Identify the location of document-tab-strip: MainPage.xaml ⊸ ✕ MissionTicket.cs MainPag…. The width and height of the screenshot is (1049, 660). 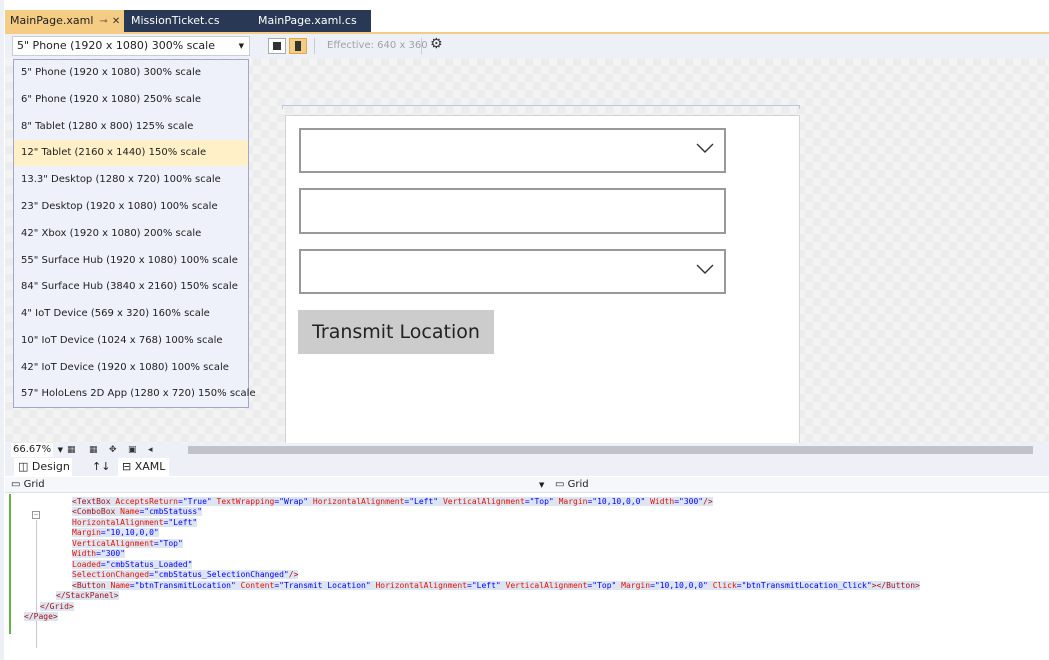
(188, 21).